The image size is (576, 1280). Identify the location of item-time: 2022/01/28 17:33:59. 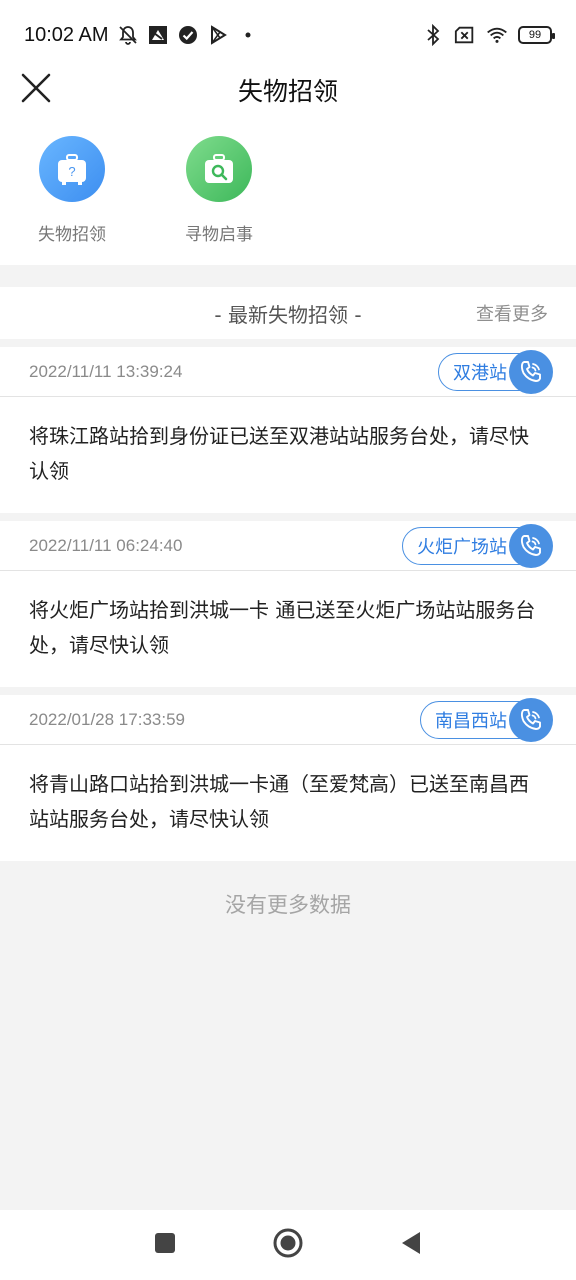
(107, 719).